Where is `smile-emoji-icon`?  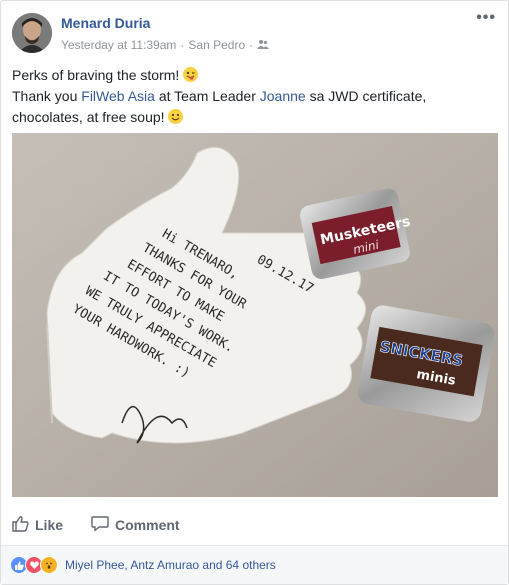
smile-emoji-icon is located at coordinates (176, 116).